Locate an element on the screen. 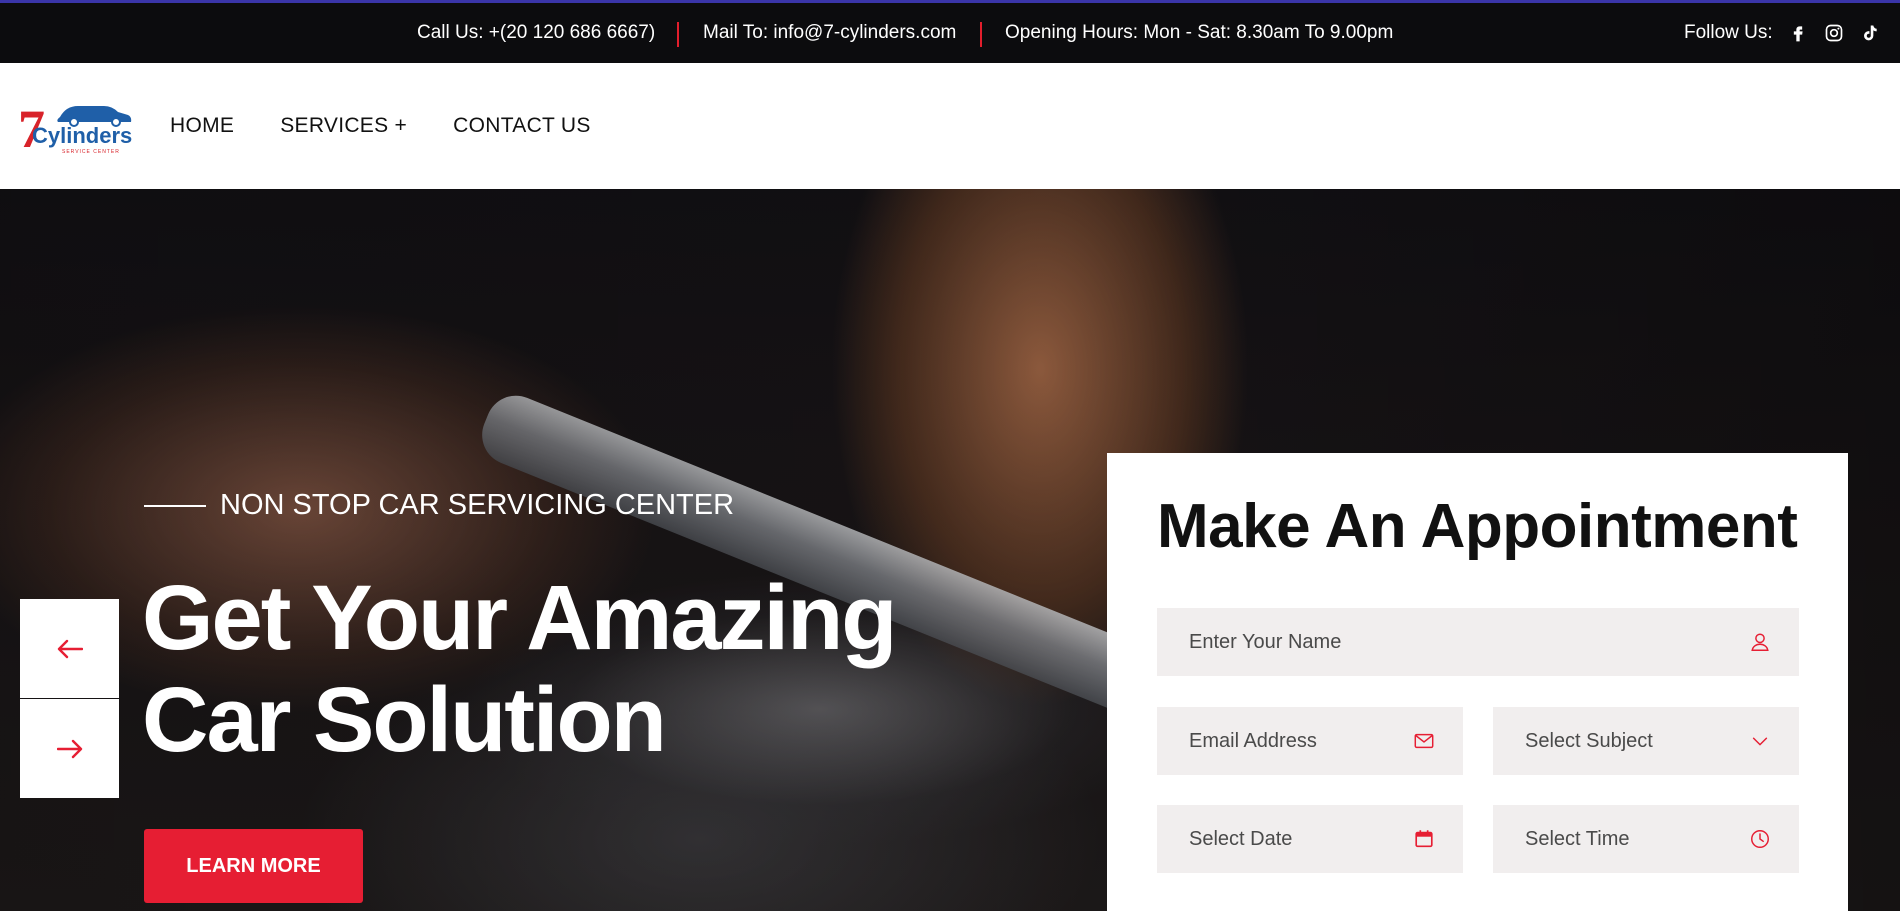  hero-headline-line-1: Get Your Amazing is located at coordinates (520, 618).